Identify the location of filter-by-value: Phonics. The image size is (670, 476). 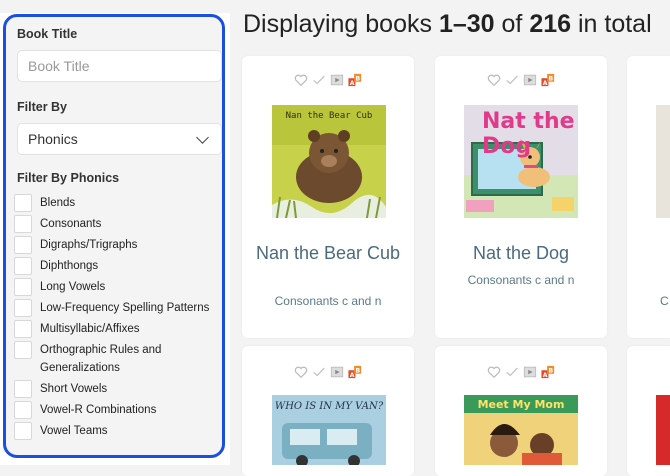
(53, 139).